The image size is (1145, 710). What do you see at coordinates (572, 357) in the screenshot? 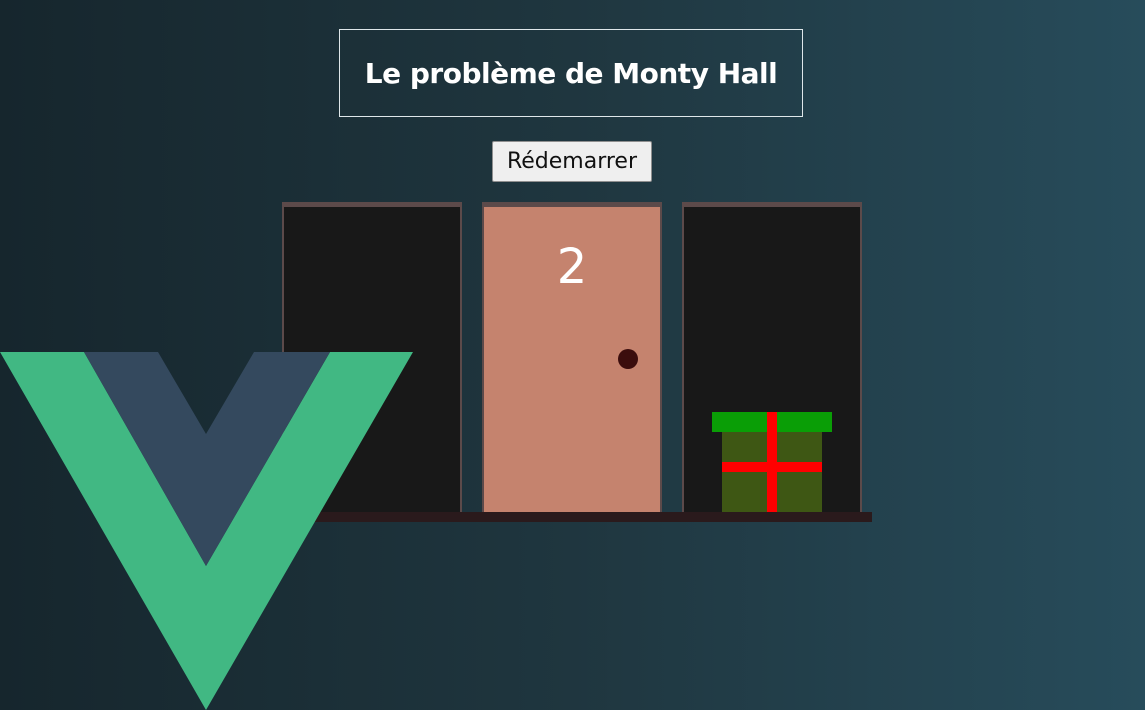
I see `door-2: 2` at bounding box center [572, 357].